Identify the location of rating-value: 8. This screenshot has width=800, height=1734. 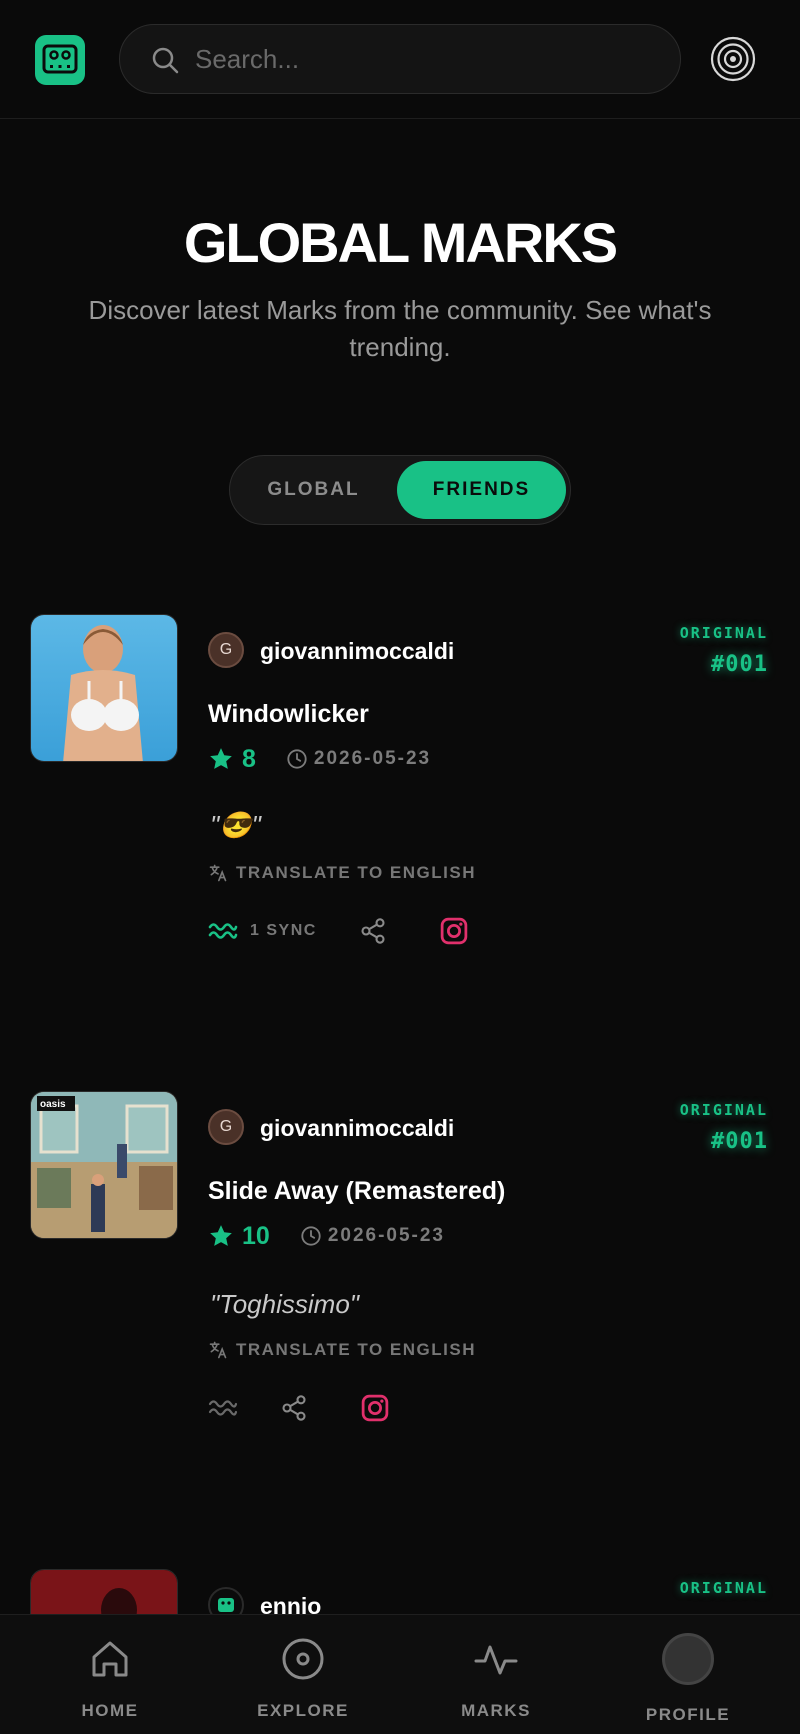
(249, 758).